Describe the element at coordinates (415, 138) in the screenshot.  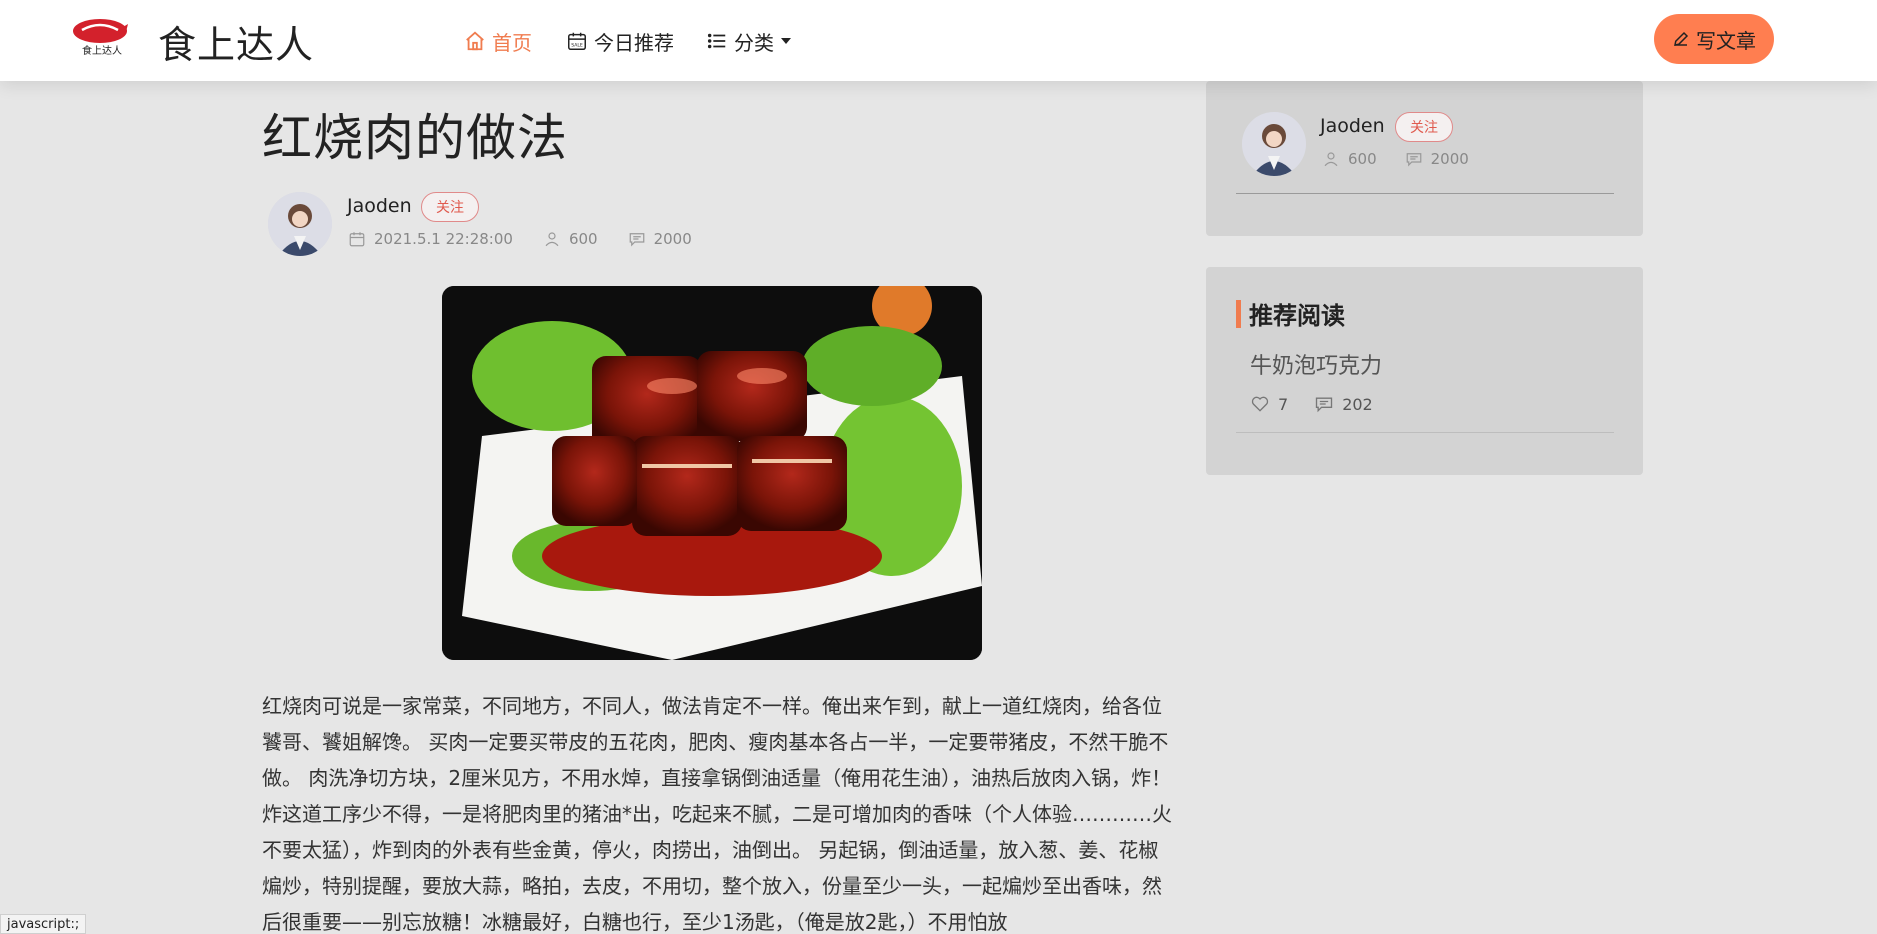
I see `article-title: 红烧肉的做法` at that location.